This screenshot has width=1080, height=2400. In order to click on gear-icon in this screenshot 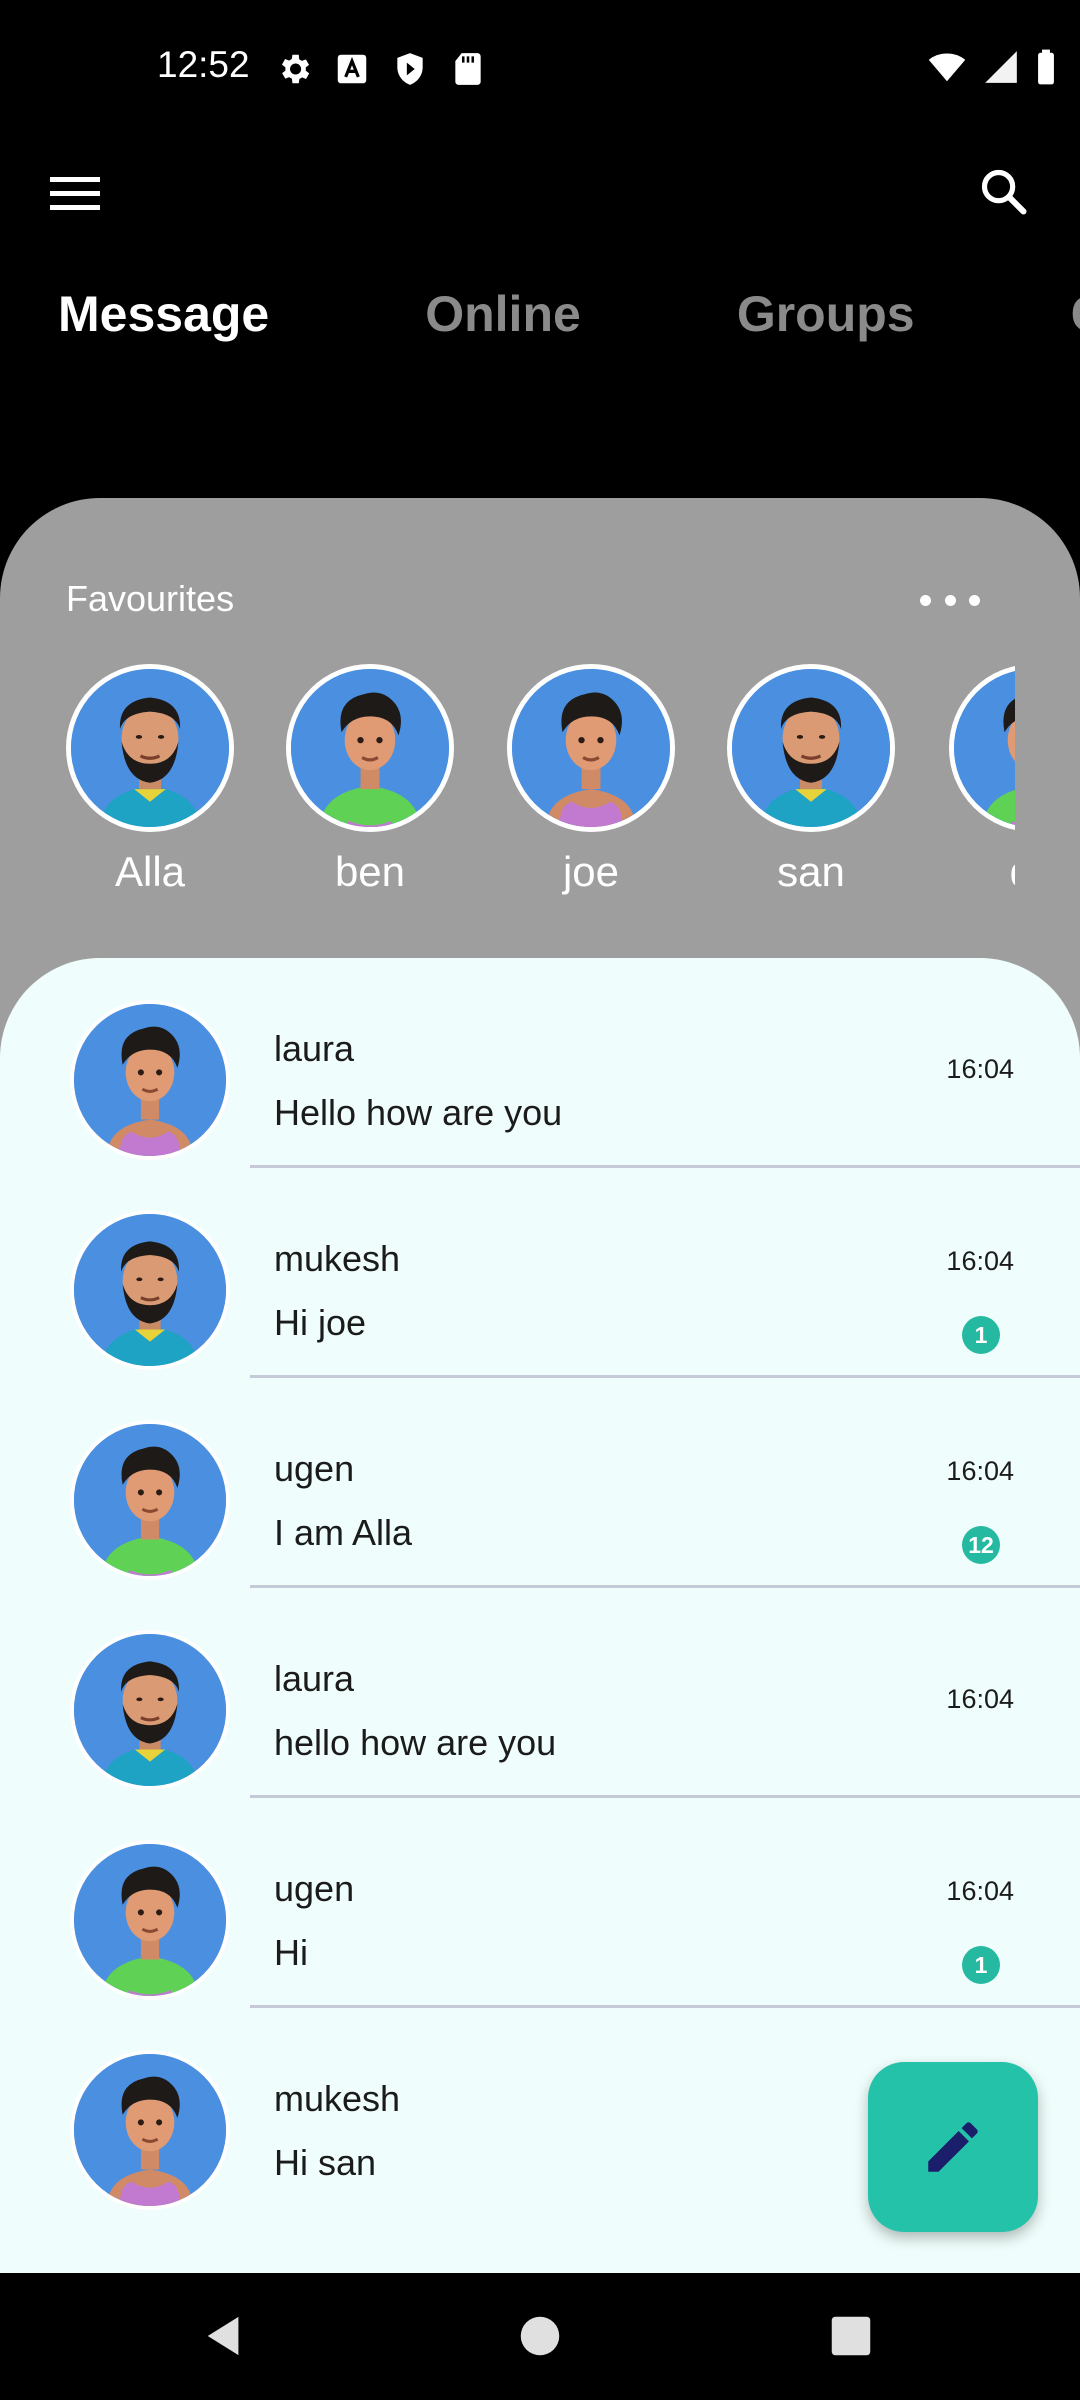, I will do `click(295, 69)`.